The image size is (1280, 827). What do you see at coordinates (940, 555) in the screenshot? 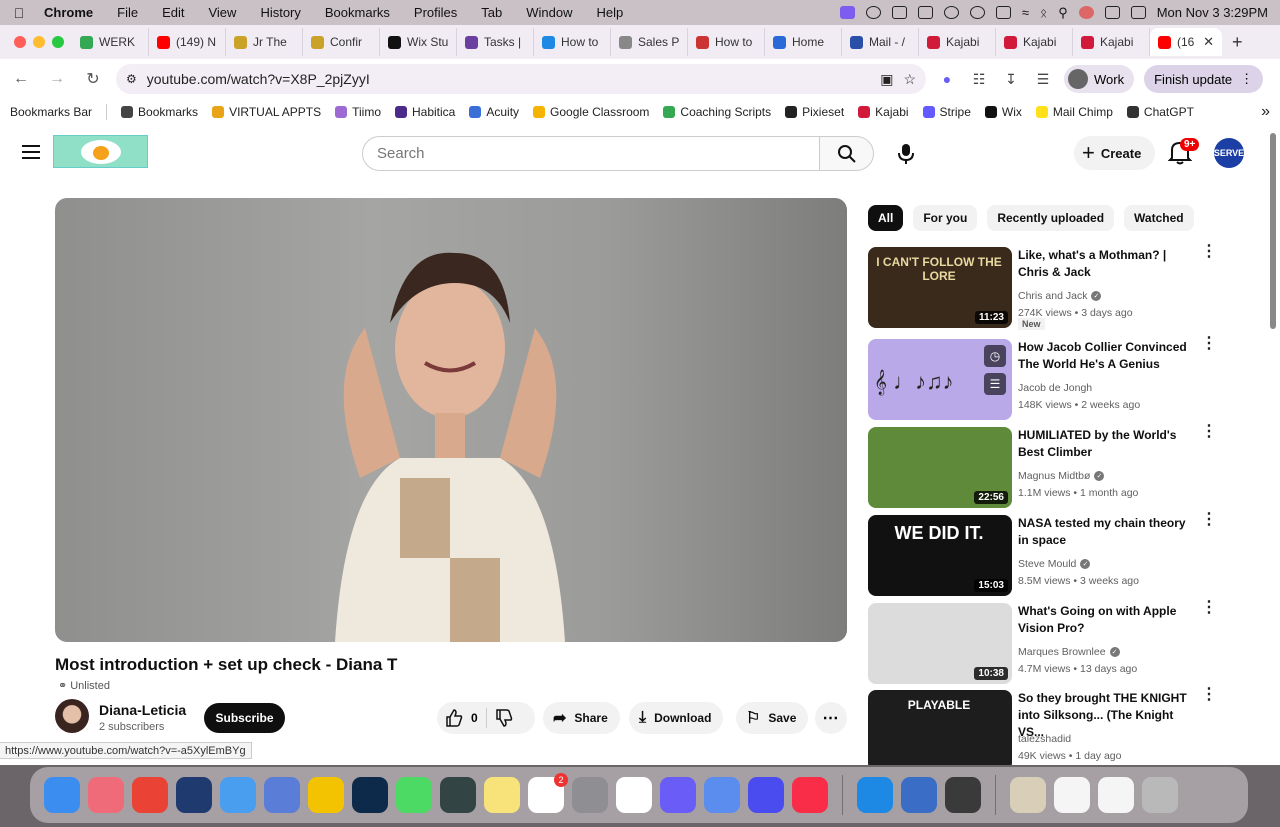
I see `video-thumbnail: WE DID IT. 15:03` at bounding box center [940, 555].